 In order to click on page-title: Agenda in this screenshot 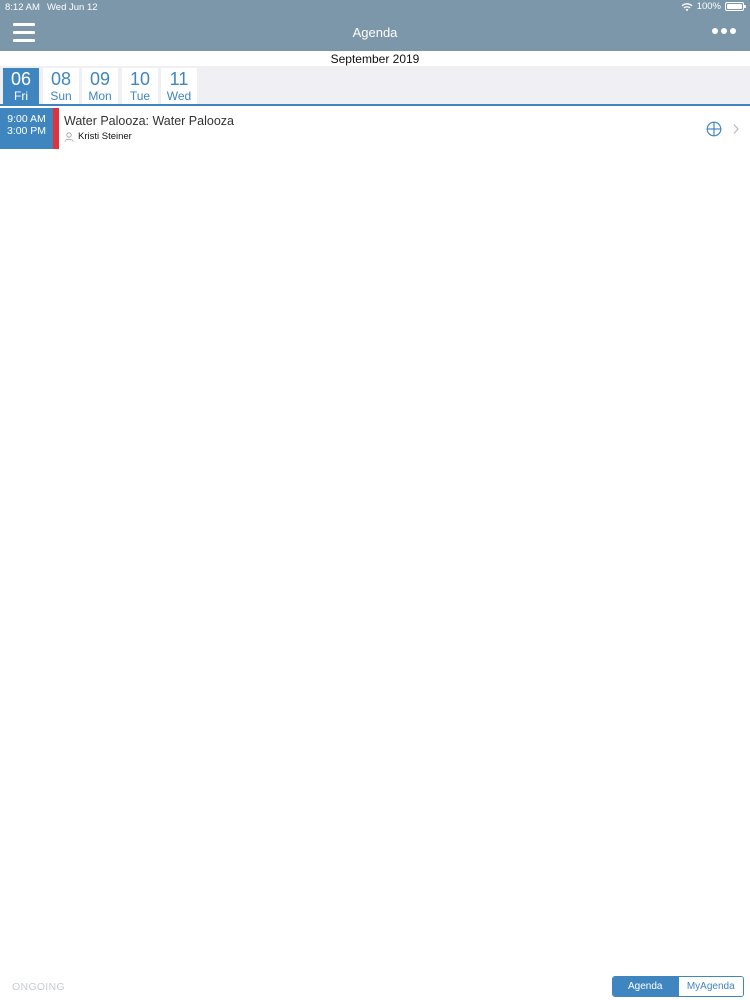, I will do `click(375, 32)`.